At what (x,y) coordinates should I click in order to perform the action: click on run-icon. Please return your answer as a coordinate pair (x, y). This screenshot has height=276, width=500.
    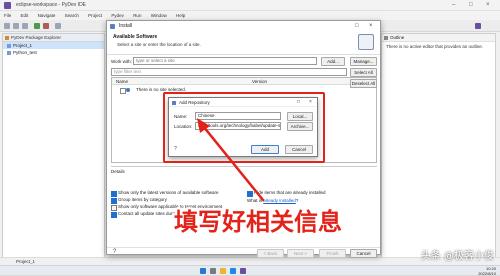
    Looking at the image, I should click on (37, 26).